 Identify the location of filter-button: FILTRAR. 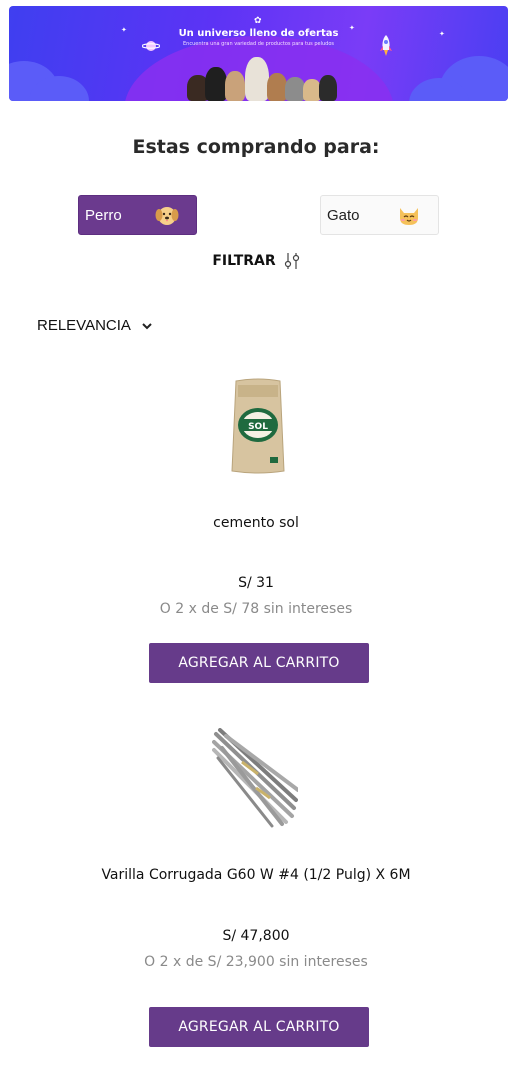
(256, 261).